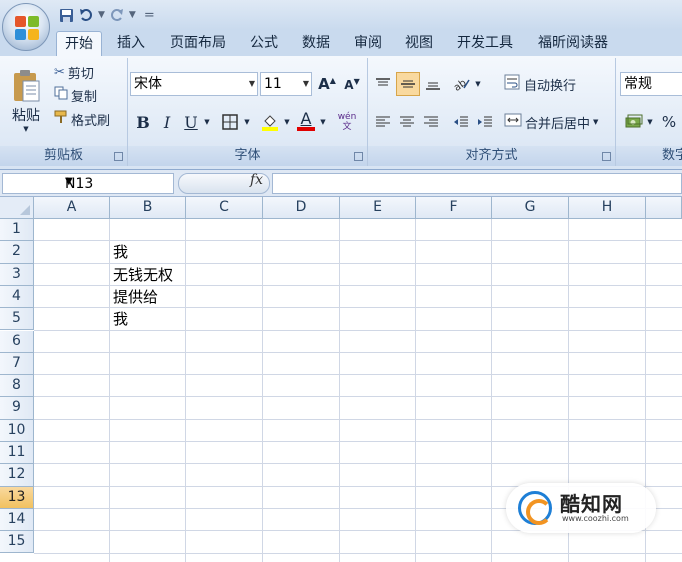  What do you see at coordinates (306, 121) in the screenshot?
I see `font-color-button: A` at bounding box center [306, 121].